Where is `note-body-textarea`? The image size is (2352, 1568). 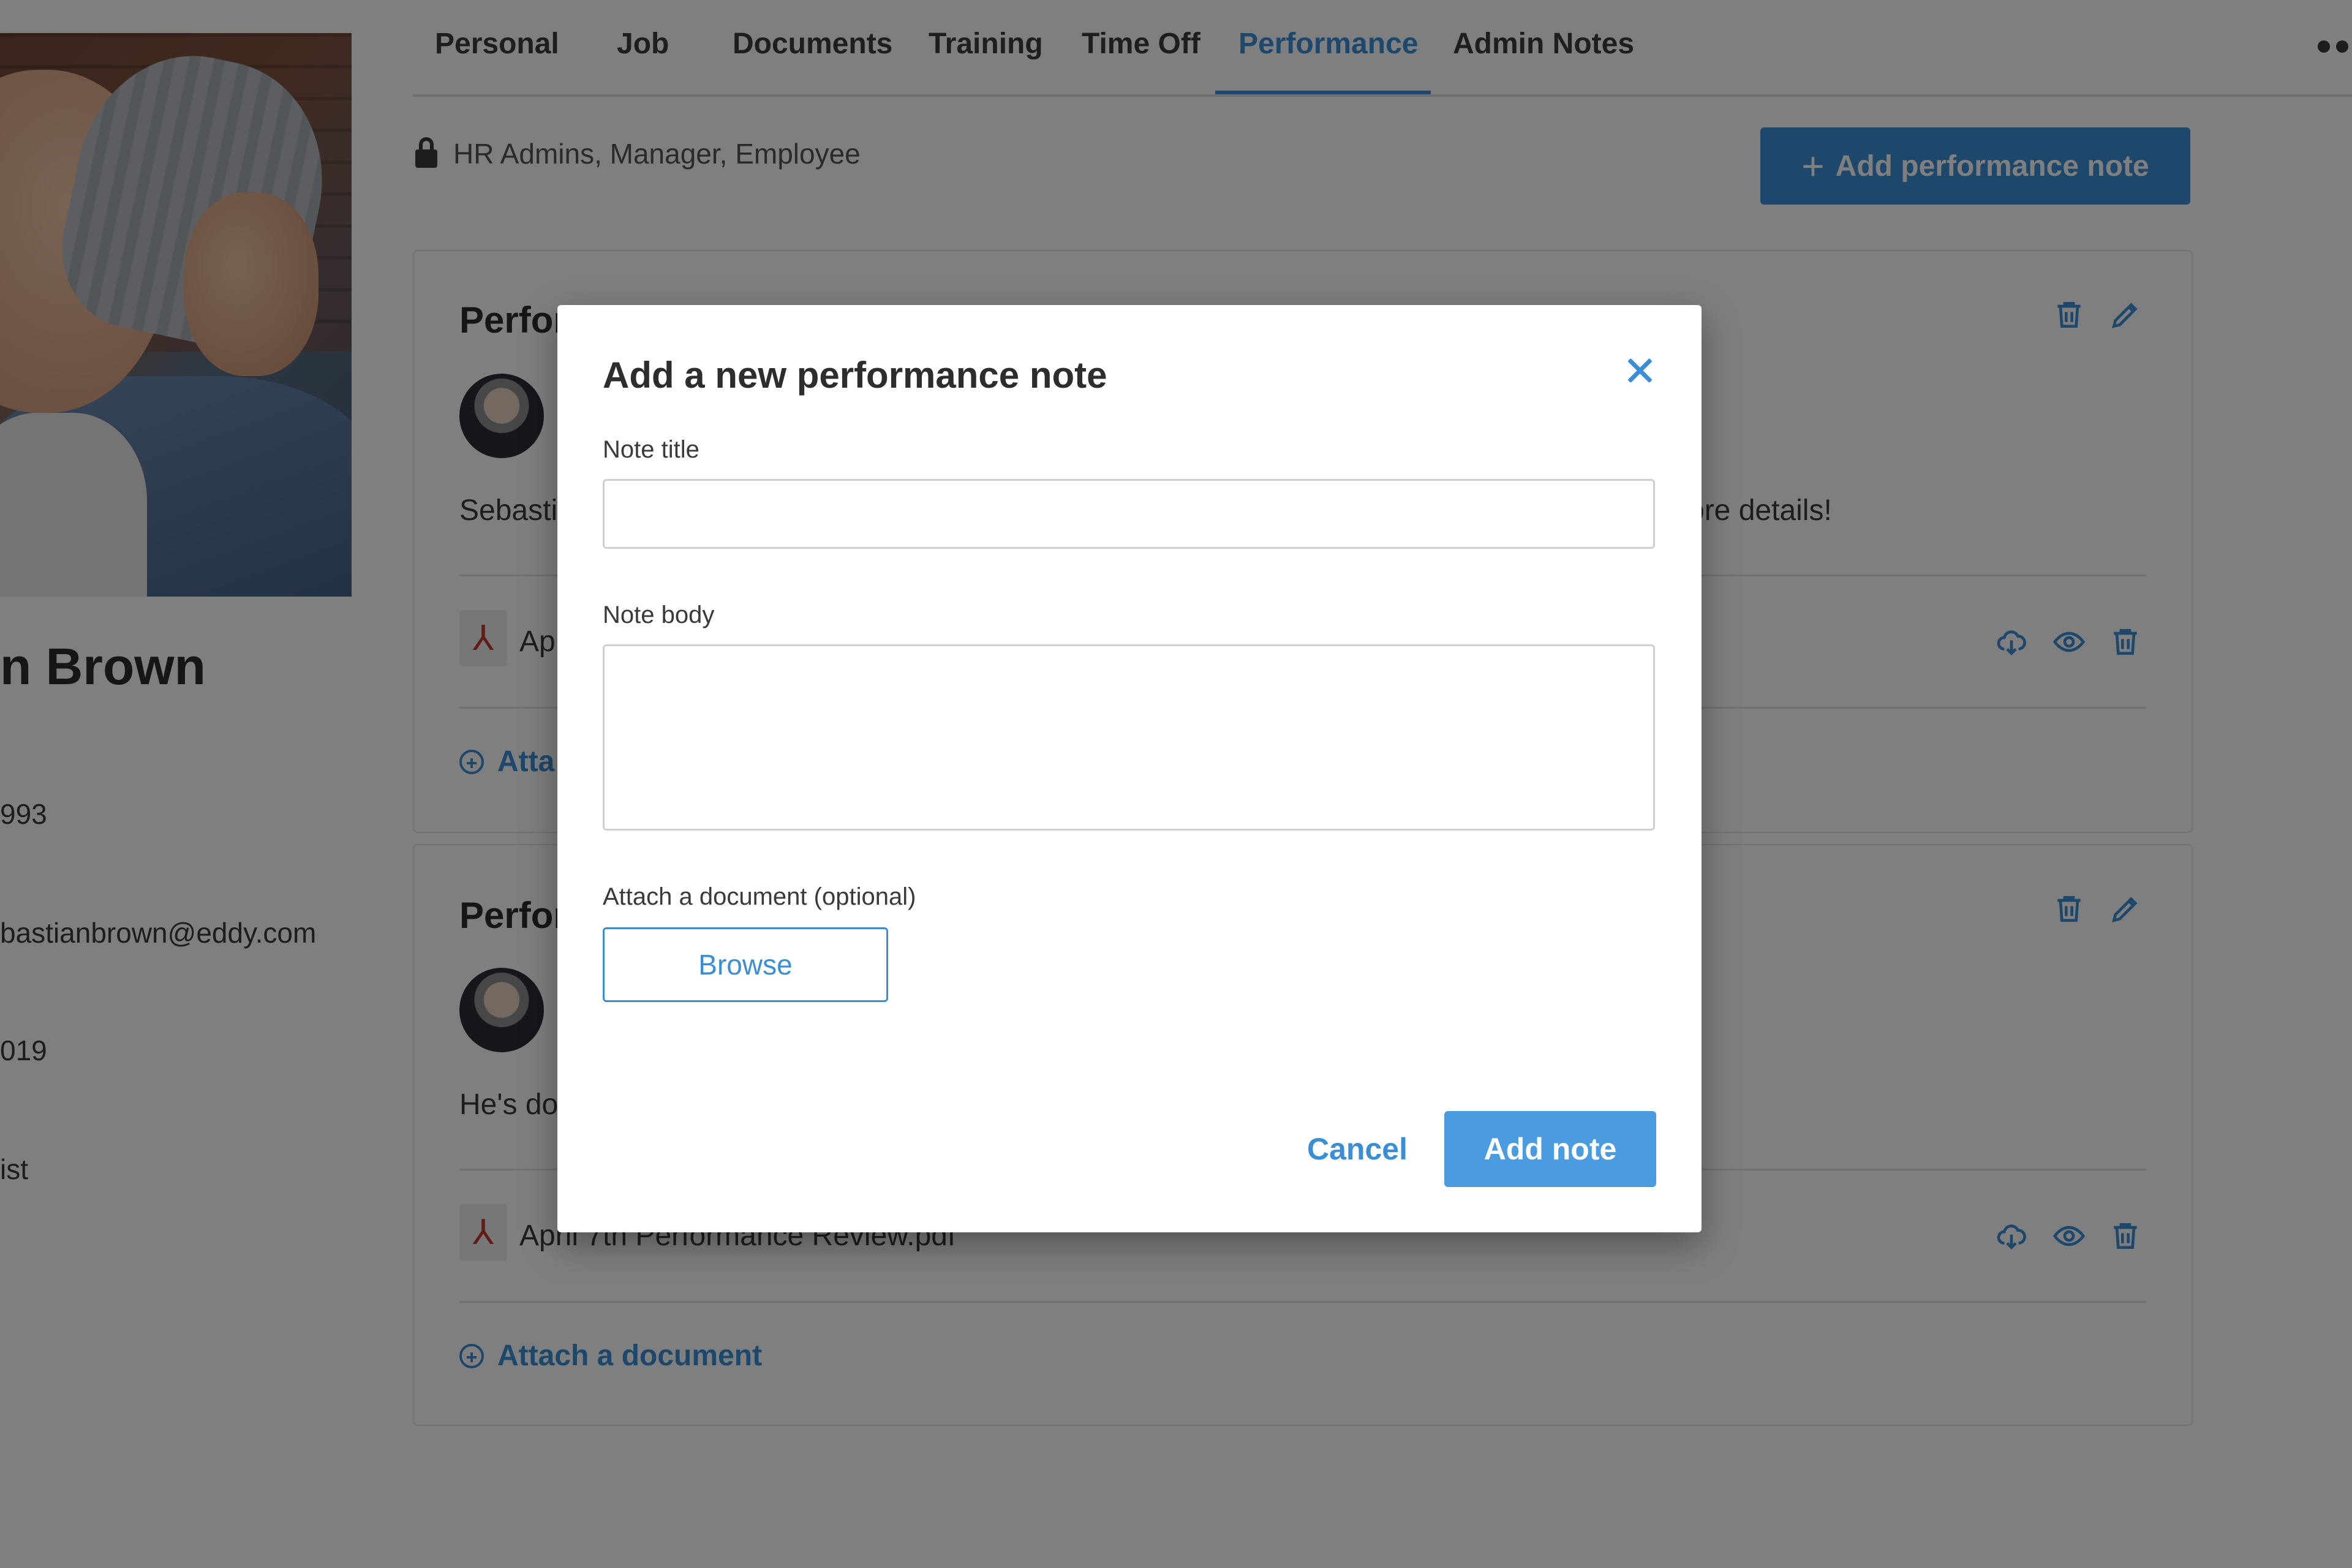 note-body-textarea is located at coordinates (1129, 737).